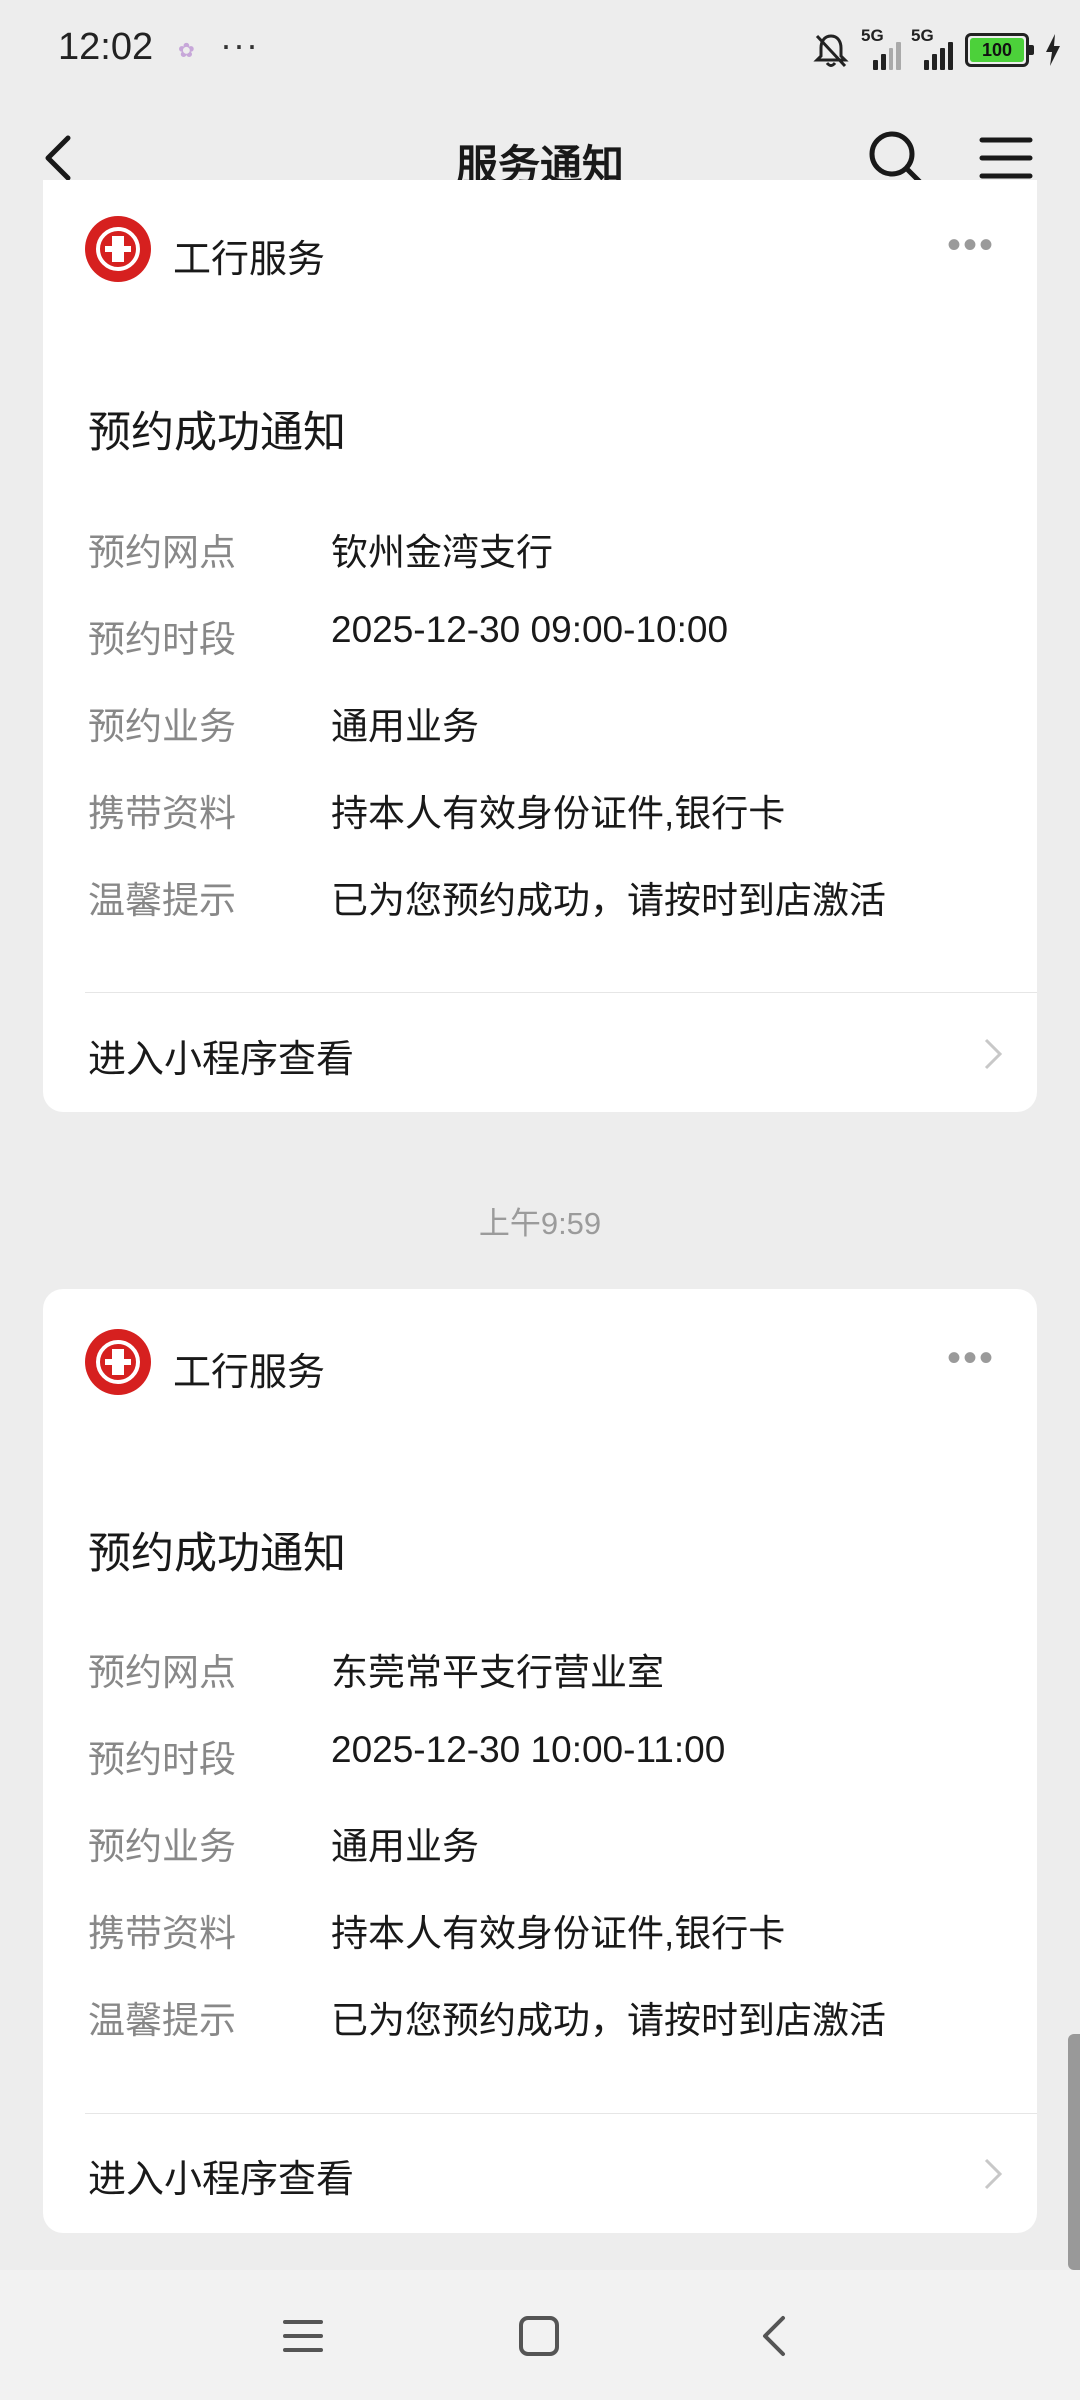  Describe the element at coordinates (1053, 50) in the screenshot. I see `charging-bolt-icon` at that location.